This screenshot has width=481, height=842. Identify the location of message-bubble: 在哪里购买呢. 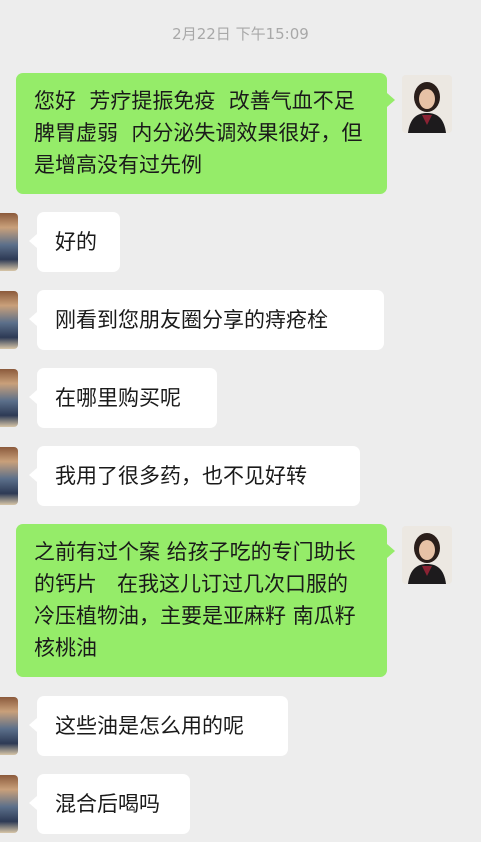
(127, 398).